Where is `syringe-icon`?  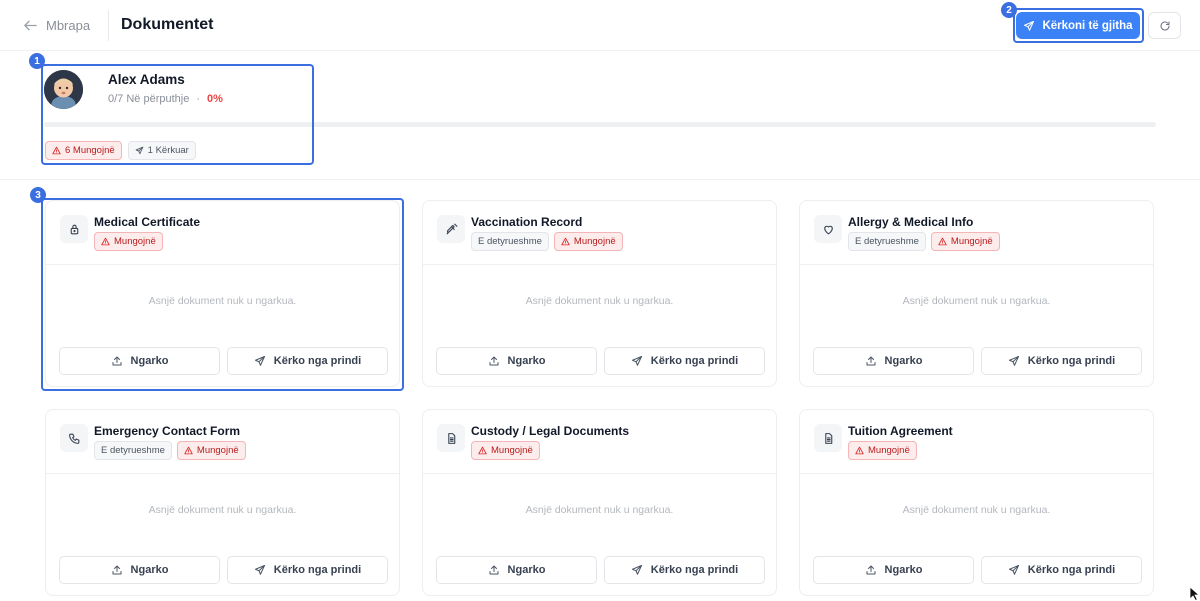
syringe-icon is located at coordinates (451, 228).